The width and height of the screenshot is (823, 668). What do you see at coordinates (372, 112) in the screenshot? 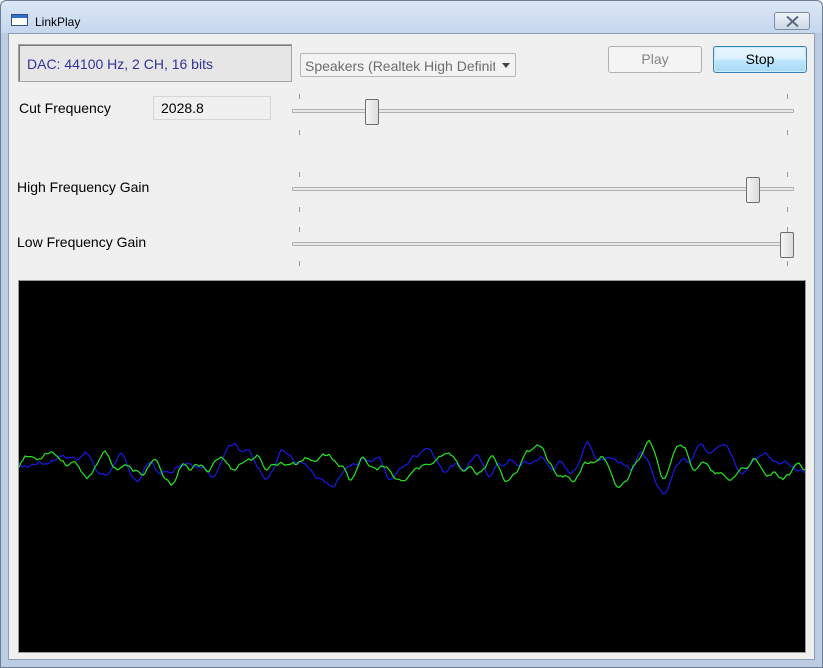
I see `cut-frequency-slider-thumb` at bounding box center [372, 112].